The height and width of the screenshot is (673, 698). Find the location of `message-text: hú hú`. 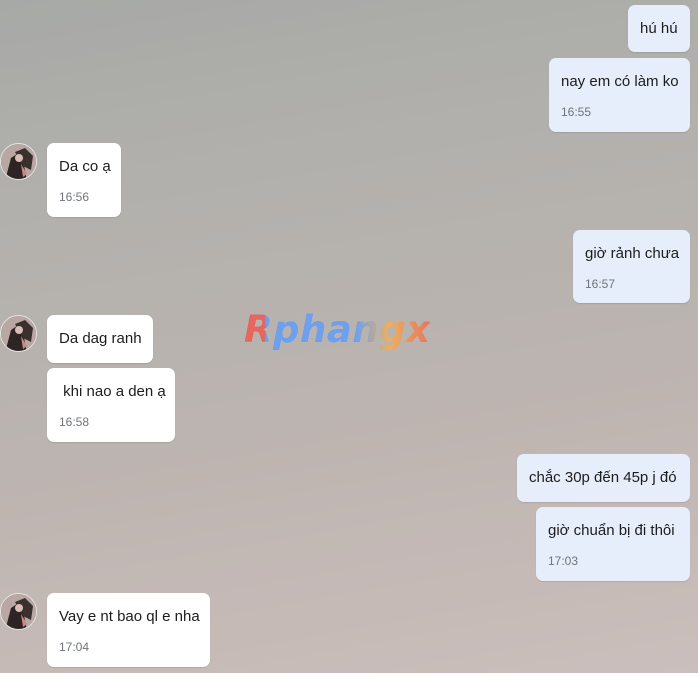

message-text: hú hú is located at coordinates (659, 28).